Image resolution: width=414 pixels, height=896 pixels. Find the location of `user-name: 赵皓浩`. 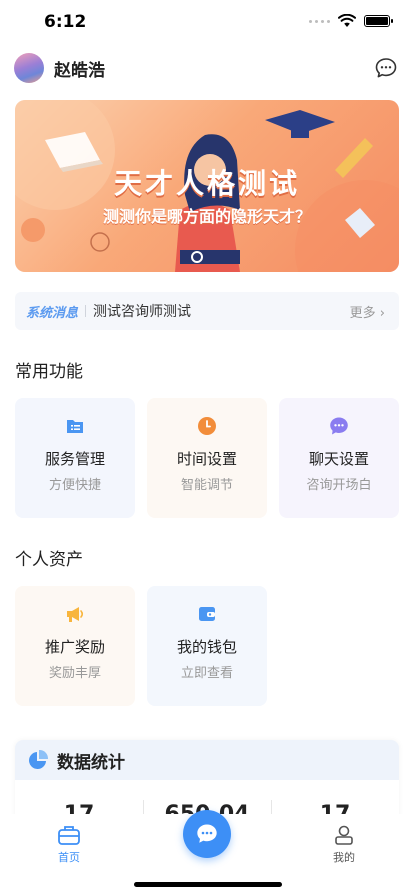

user-name: 赵皓浩 is located at coordinates (79, 70).